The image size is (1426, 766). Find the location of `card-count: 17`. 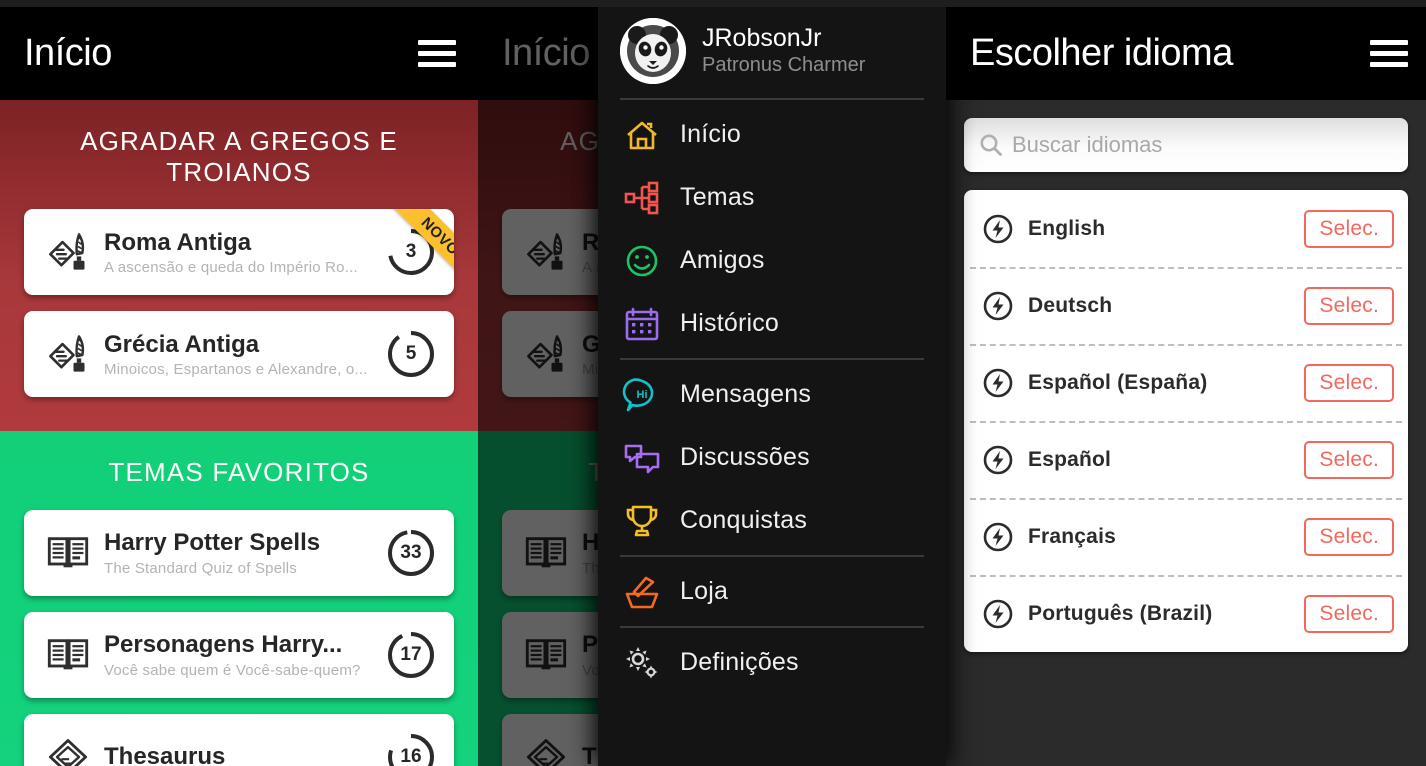

card-count: 17 is located at coordinates (411, 655).